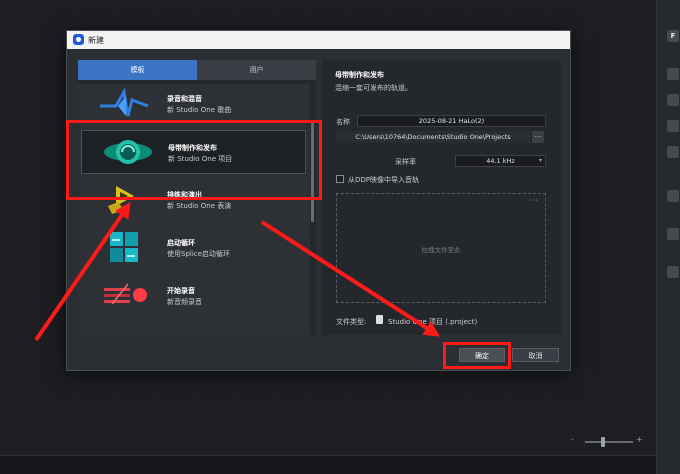  What do you see at coordinates (318, 40) in the screenshot?
I see `dialog-title-bar: 新建` at bounding box center [318, 40].